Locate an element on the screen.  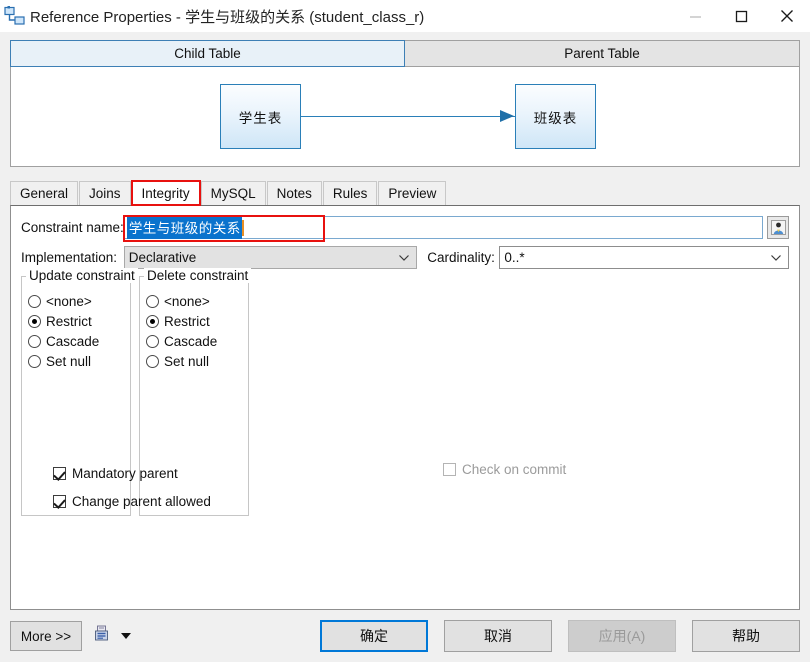
mandatory-parent-checkbox is located at coordinates (59, 473).